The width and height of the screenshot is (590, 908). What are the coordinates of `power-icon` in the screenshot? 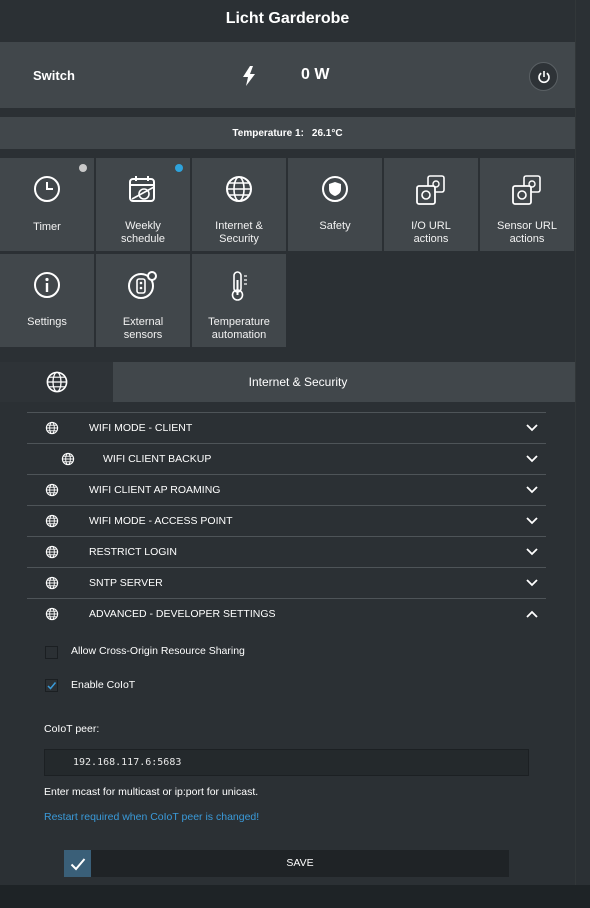 It's located at (543, 76).